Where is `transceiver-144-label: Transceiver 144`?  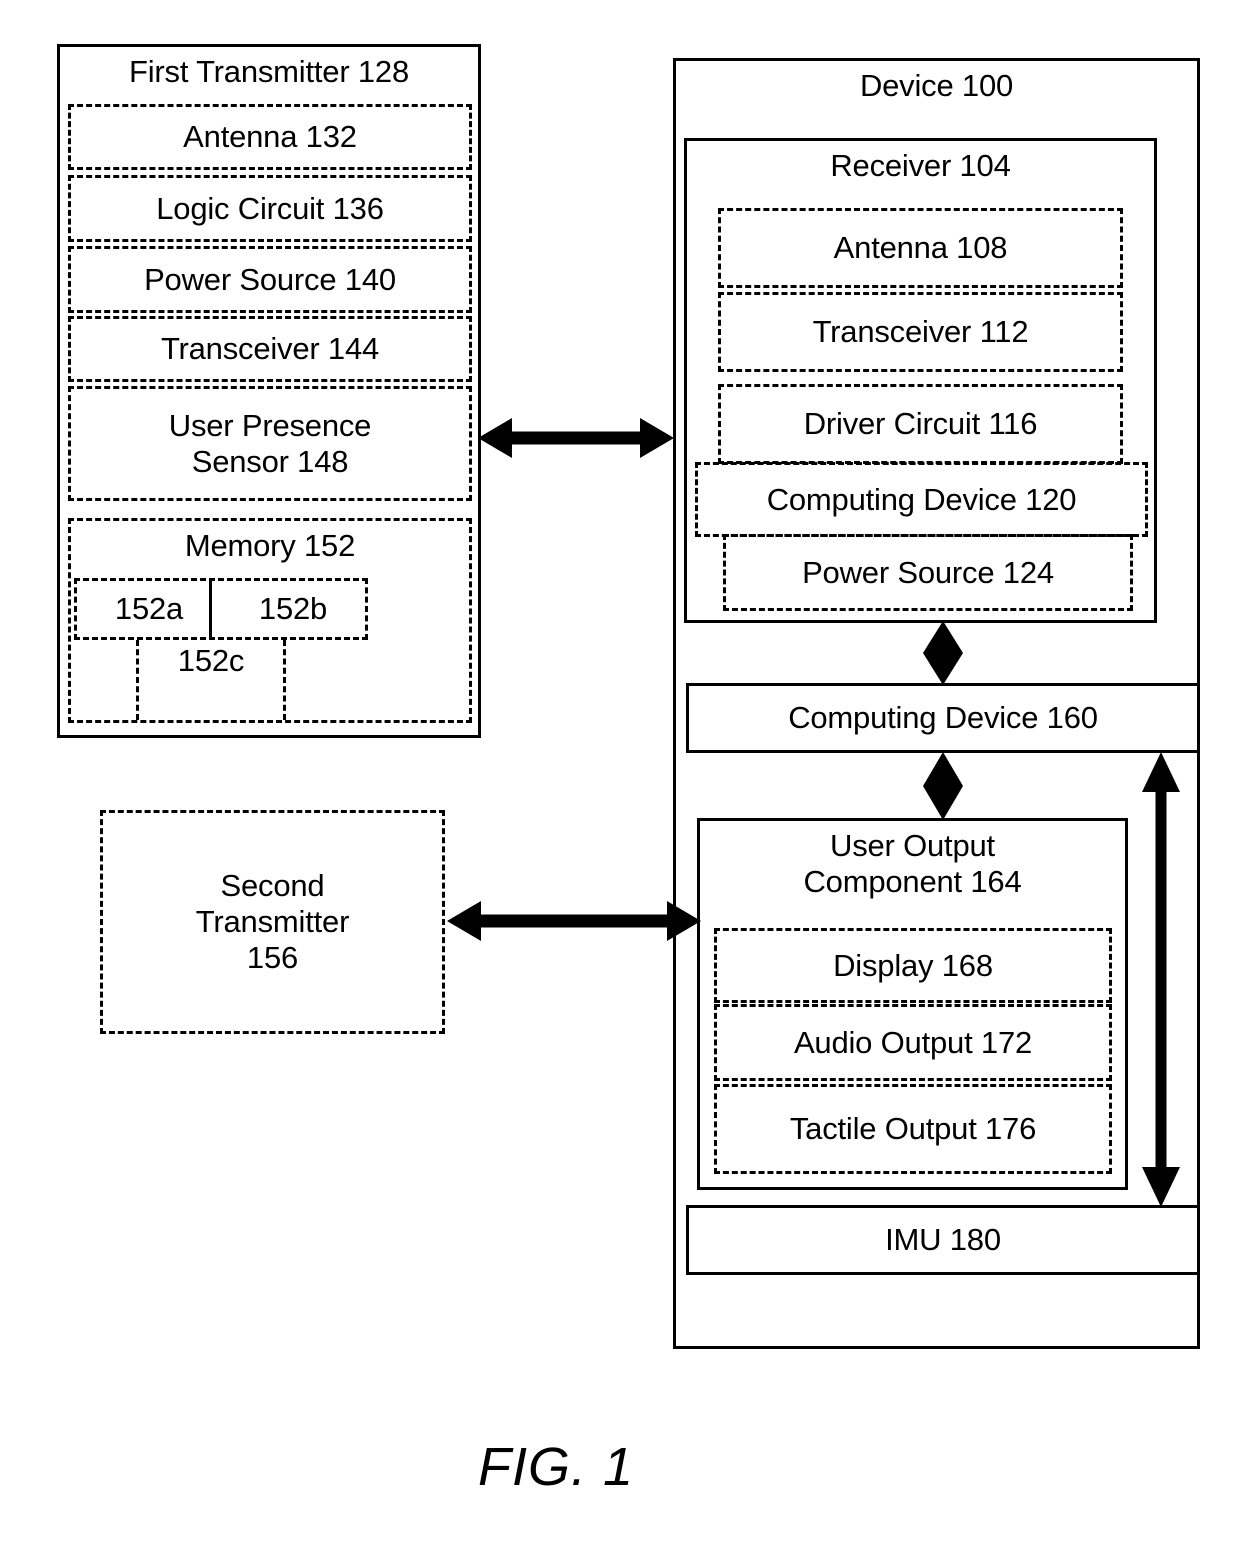 transceiver-144-label: Transceiver 144 is located at coordinates (270, 349).